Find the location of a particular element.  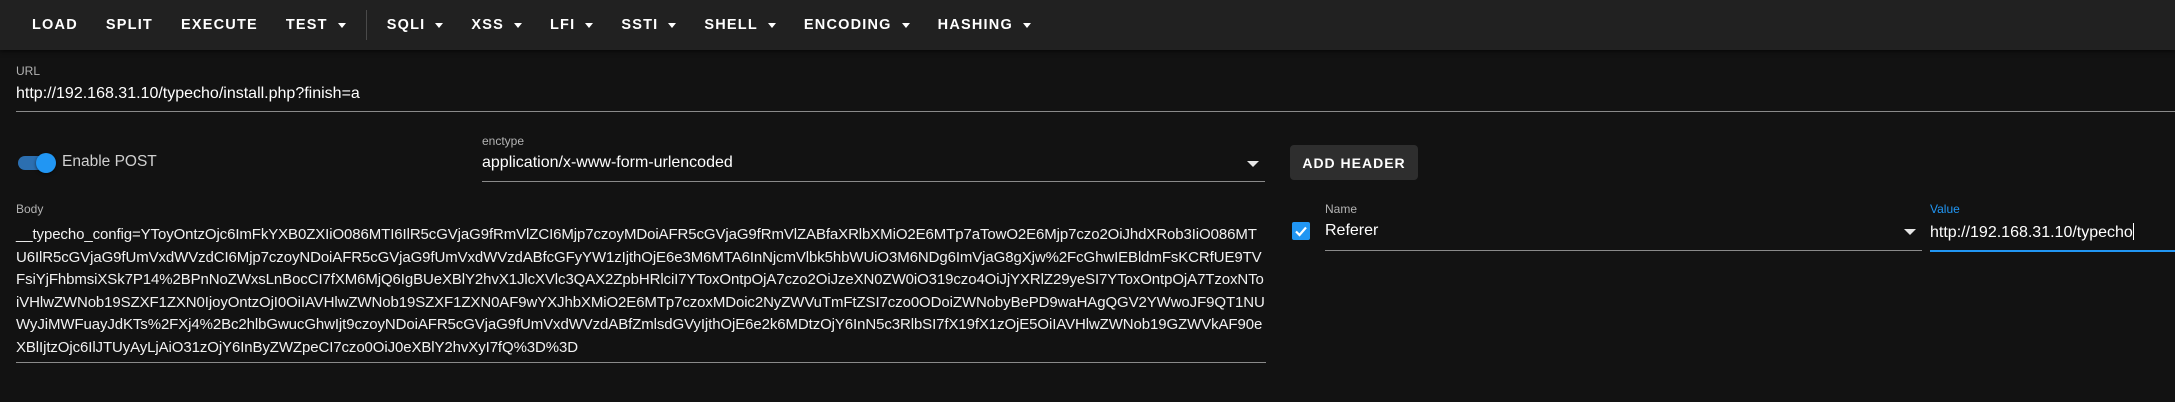

check-icon is located at coordinates (1301, 231).